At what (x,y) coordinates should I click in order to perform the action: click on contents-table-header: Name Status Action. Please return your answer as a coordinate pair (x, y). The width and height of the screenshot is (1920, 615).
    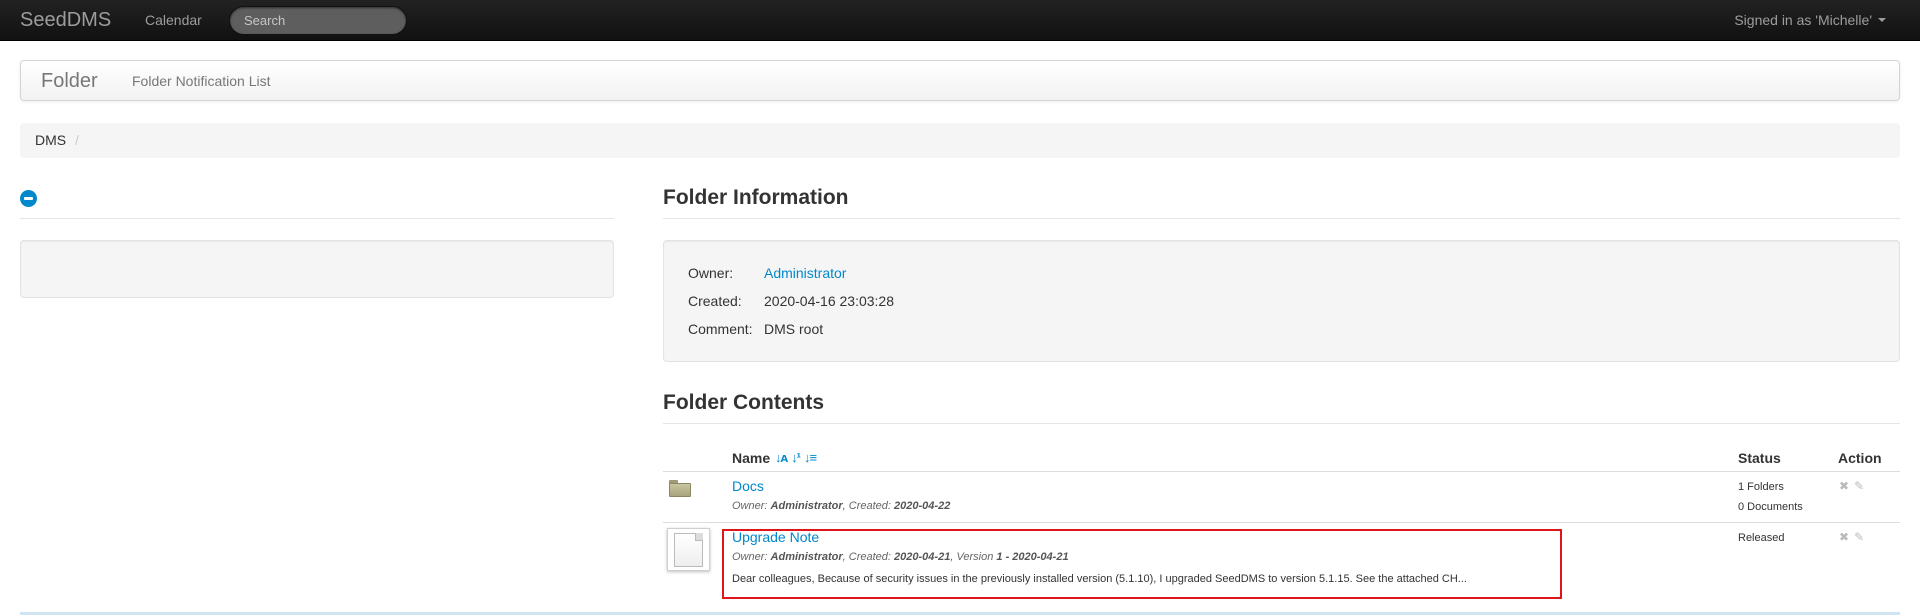
    Looking at the image, I should click on (1281, 459).